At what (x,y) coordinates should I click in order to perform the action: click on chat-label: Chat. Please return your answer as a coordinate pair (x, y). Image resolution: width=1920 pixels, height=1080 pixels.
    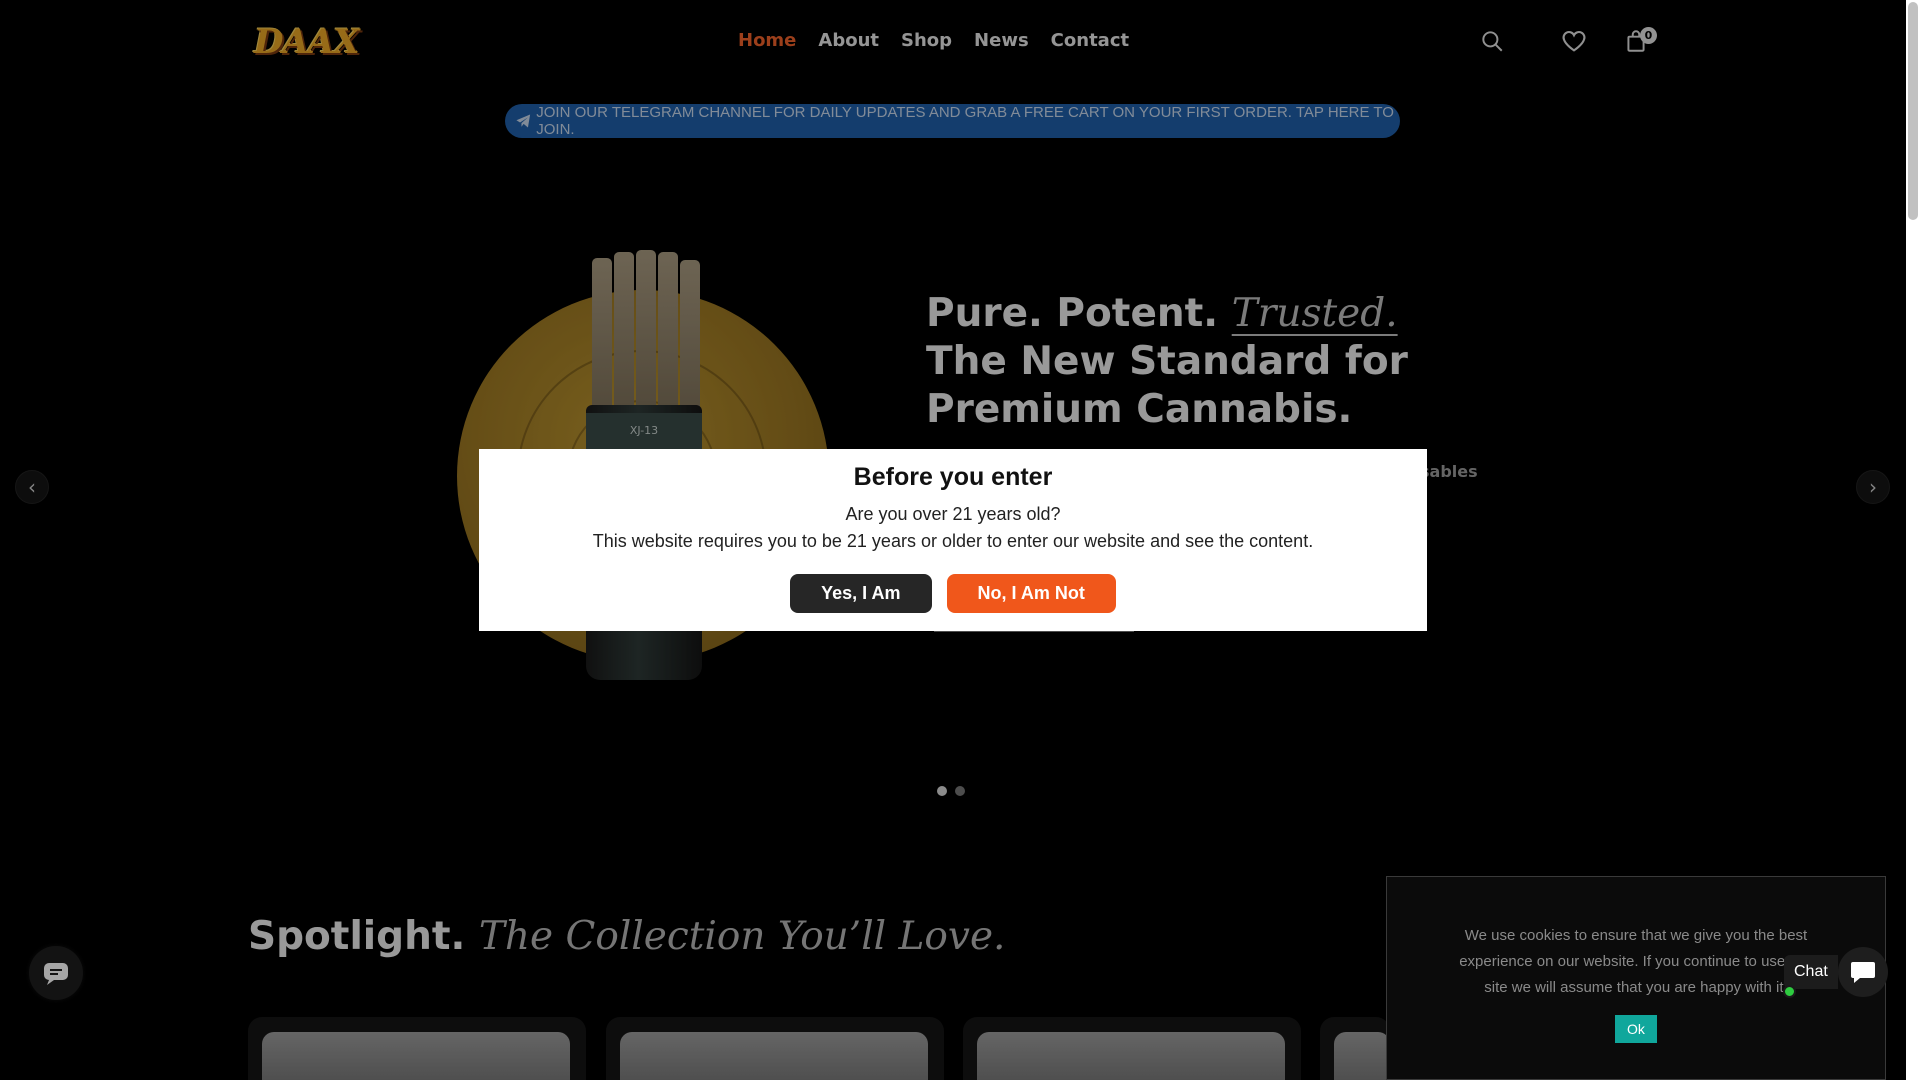
    Looking at the image, I should click on (1811, 972).